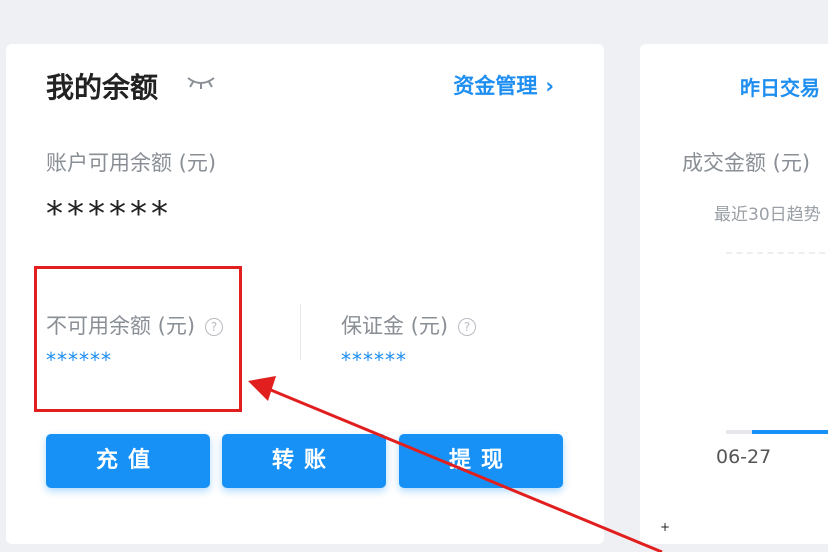  What do you see at coordinates (300, 332) in the screenshot?
I see `divider` at bounding box center [300, 332].